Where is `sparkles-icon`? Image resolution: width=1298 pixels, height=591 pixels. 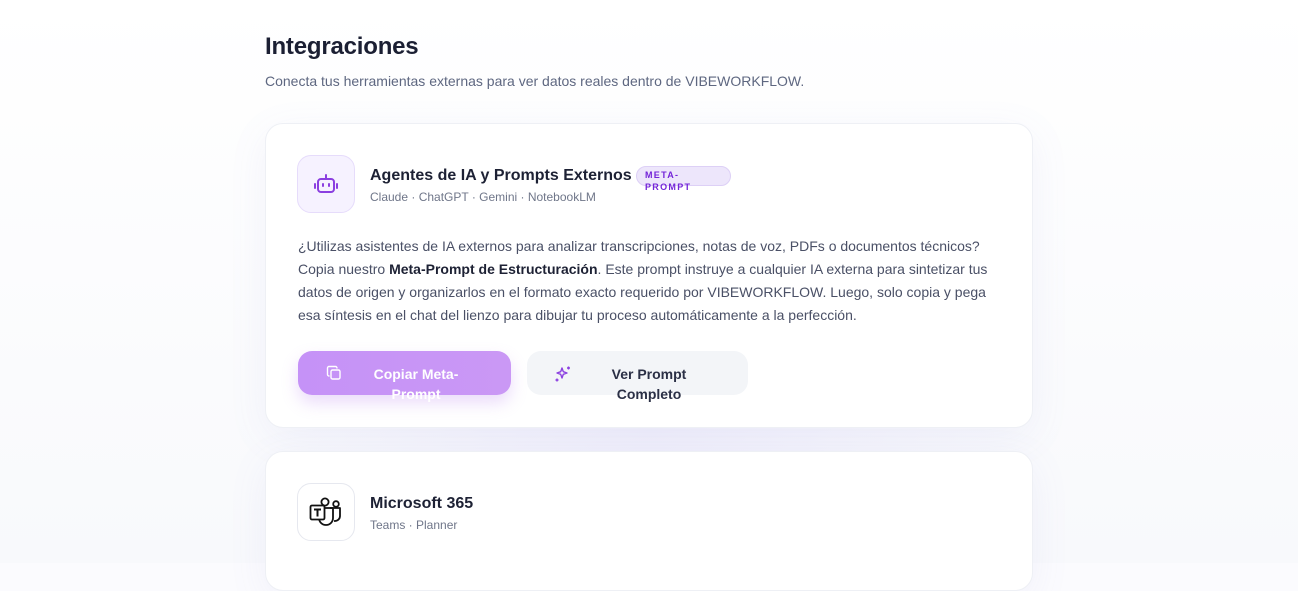
sparkles-icon is located at coordinates (563, 375).